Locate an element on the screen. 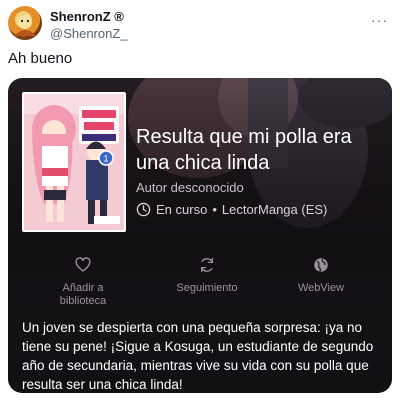 The width and height of the screenshot is (400, 401). manga-author: Autor desconocido is located at coordinates (190, 187).